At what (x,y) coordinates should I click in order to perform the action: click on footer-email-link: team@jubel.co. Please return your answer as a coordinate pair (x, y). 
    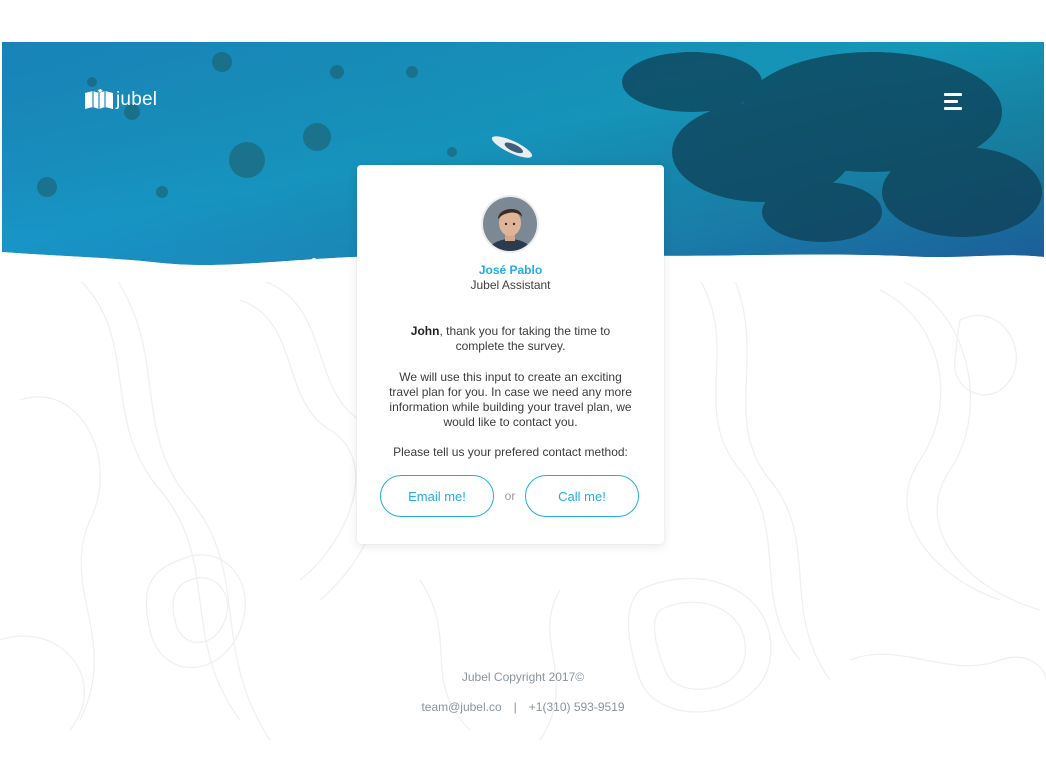
    Looking at the image, I should click on (461, 707).